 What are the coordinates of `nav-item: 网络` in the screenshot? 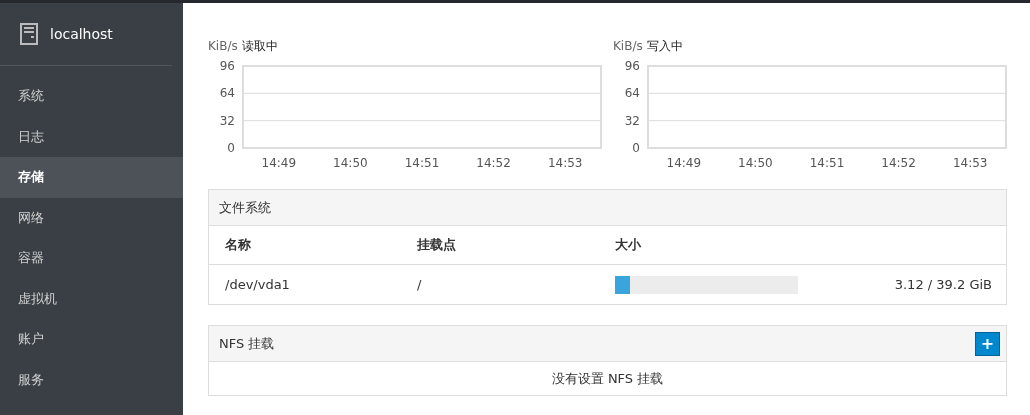 It's located at (91, 217).